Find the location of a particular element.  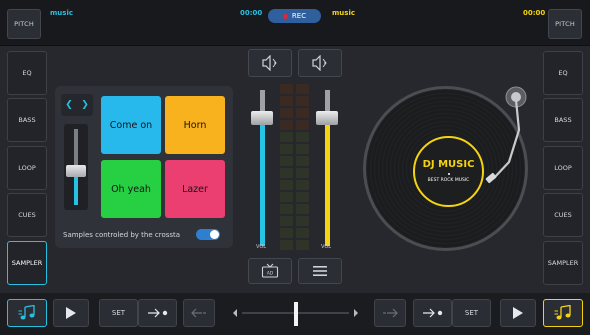

deck-a-jump-cue-button is located at coordinates (157, 313).